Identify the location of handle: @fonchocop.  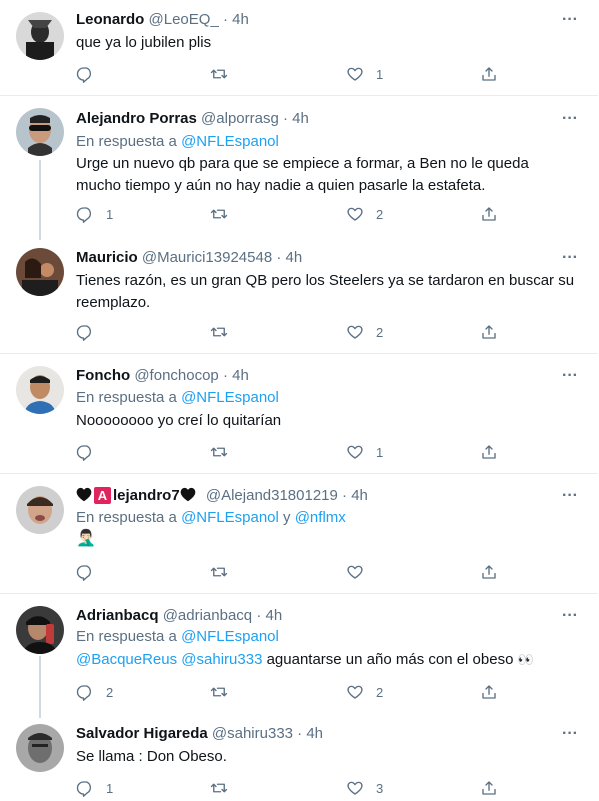
(176, 375).